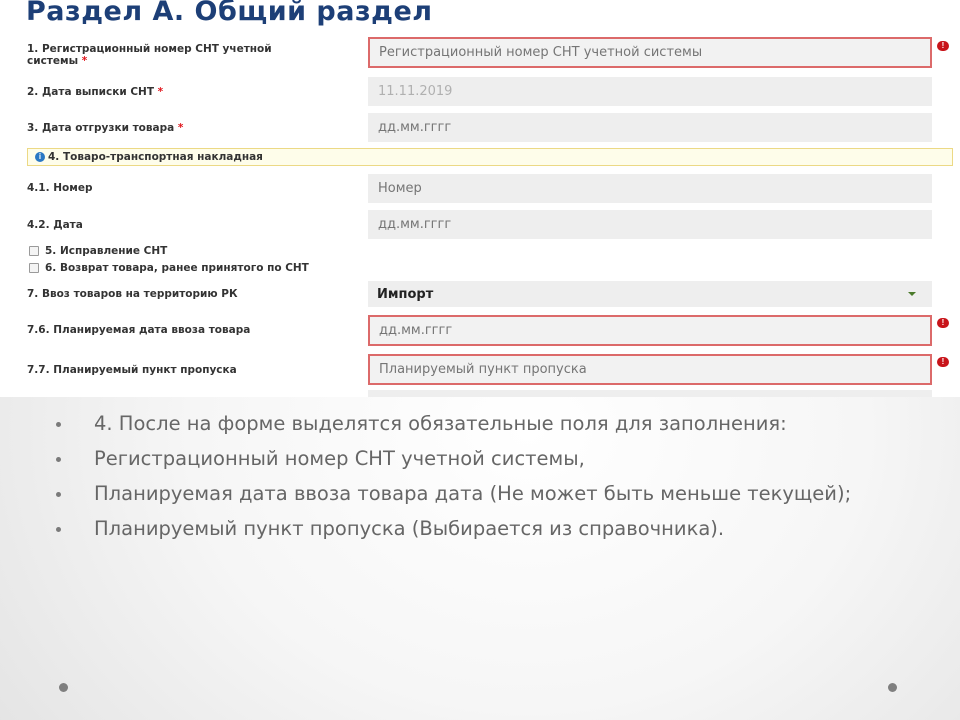 This screenshot has width=960, height=720. Describe the element at coordinates (139, 330) in the screenshot. I see `label-planned-import-date: 7.6. Планируемая дата ввоза товара` at that location.